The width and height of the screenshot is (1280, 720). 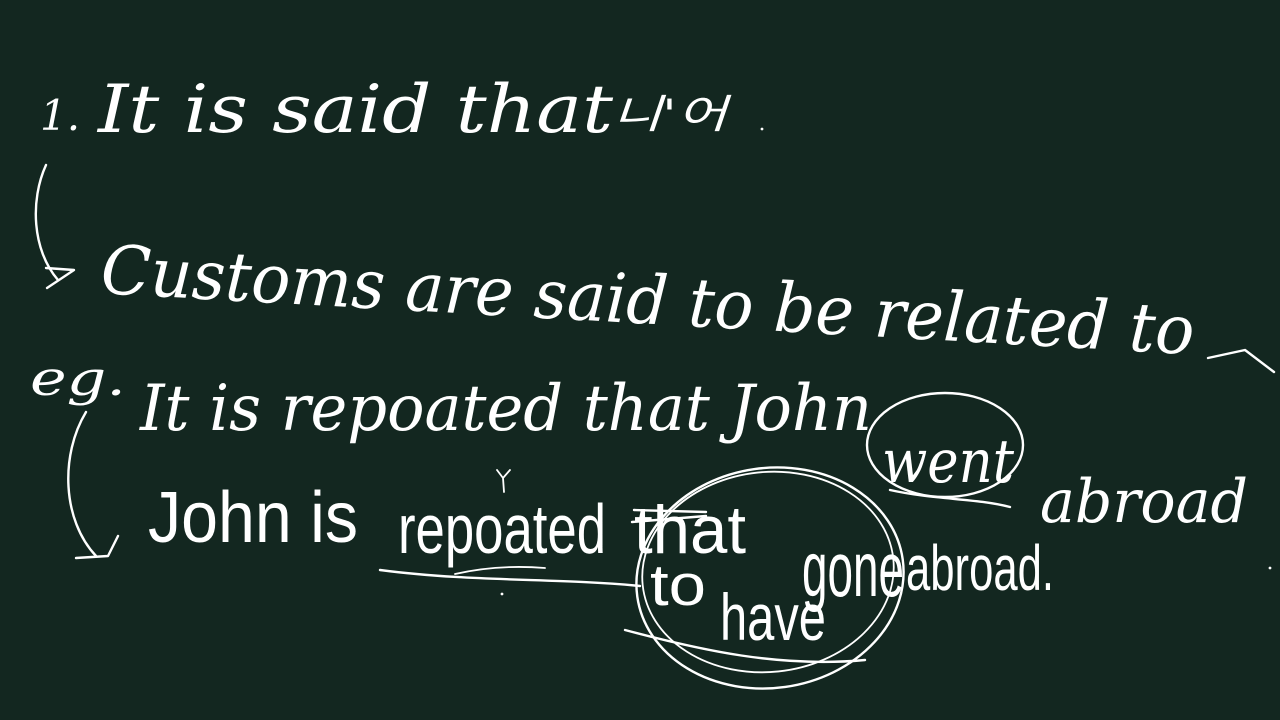 What do you see at coordinates (948, 462) in the screenshot?
I see `line3-went: went` at bounding box center [948, 462].